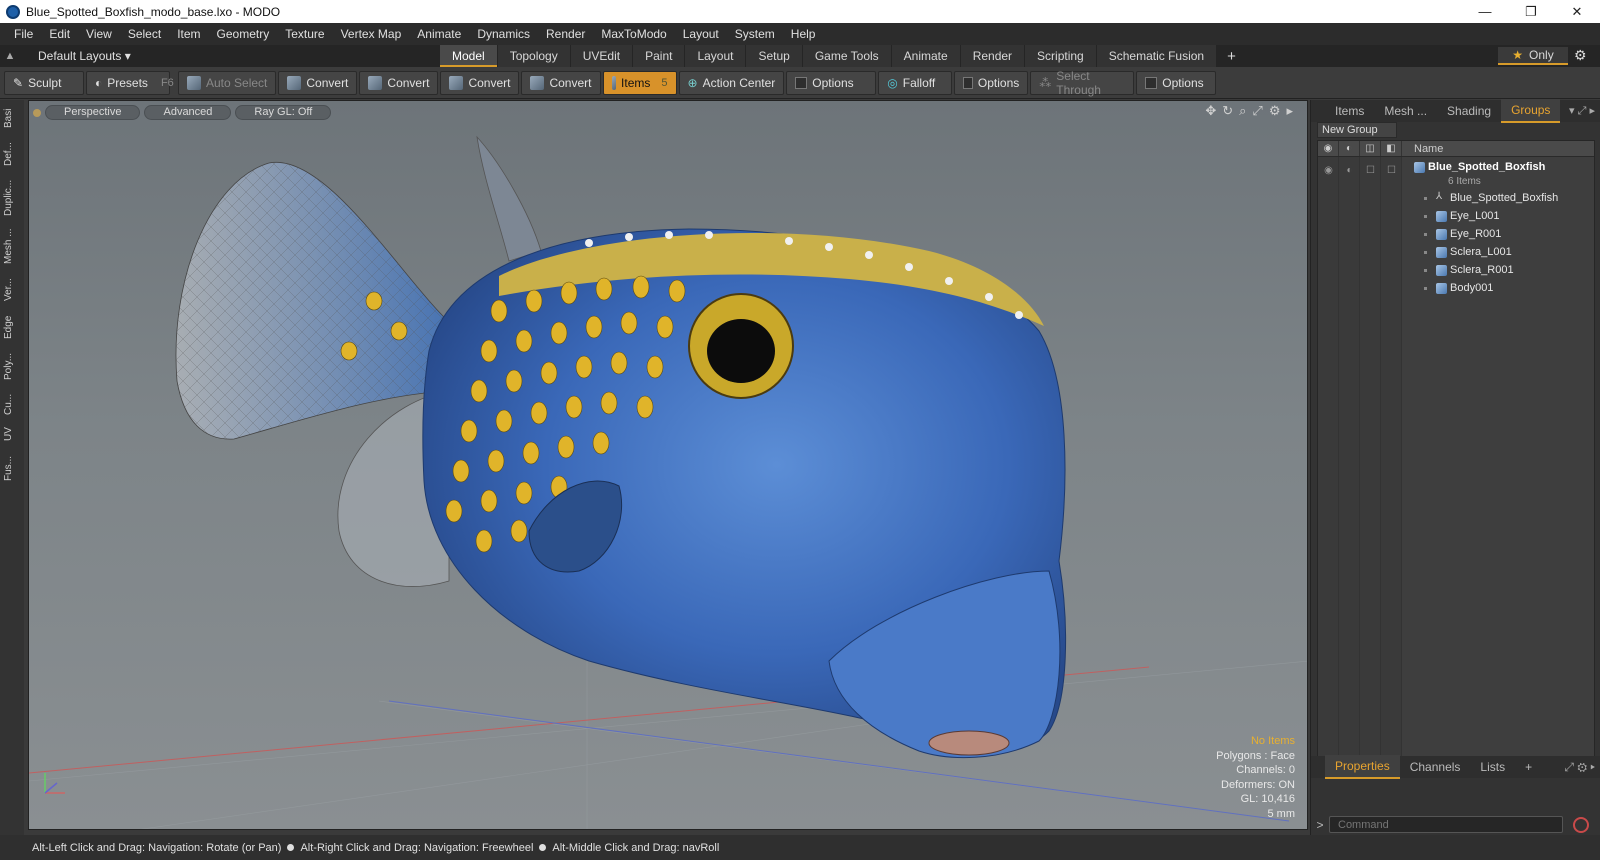  What do you see at coordinates (99, 34) in the screenshot?
I see `menu-view: View` at bounding box center [99, 34].